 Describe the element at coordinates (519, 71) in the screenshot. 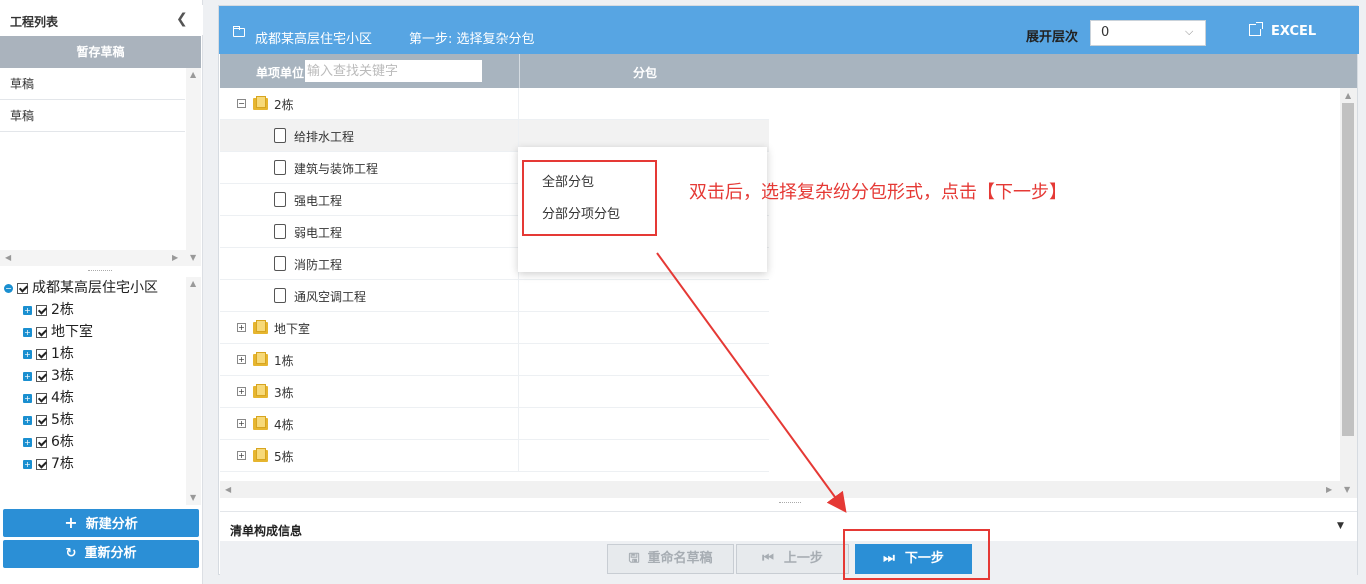

I see `column-divider` at that location.